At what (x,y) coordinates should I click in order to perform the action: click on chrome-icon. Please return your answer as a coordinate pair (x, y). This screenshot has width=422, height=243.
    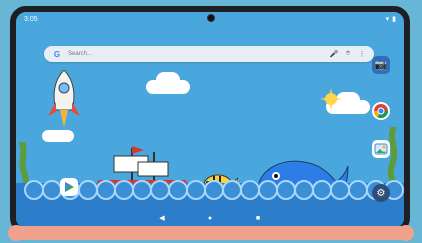
    Looking at the image, I should click on (381, 111).